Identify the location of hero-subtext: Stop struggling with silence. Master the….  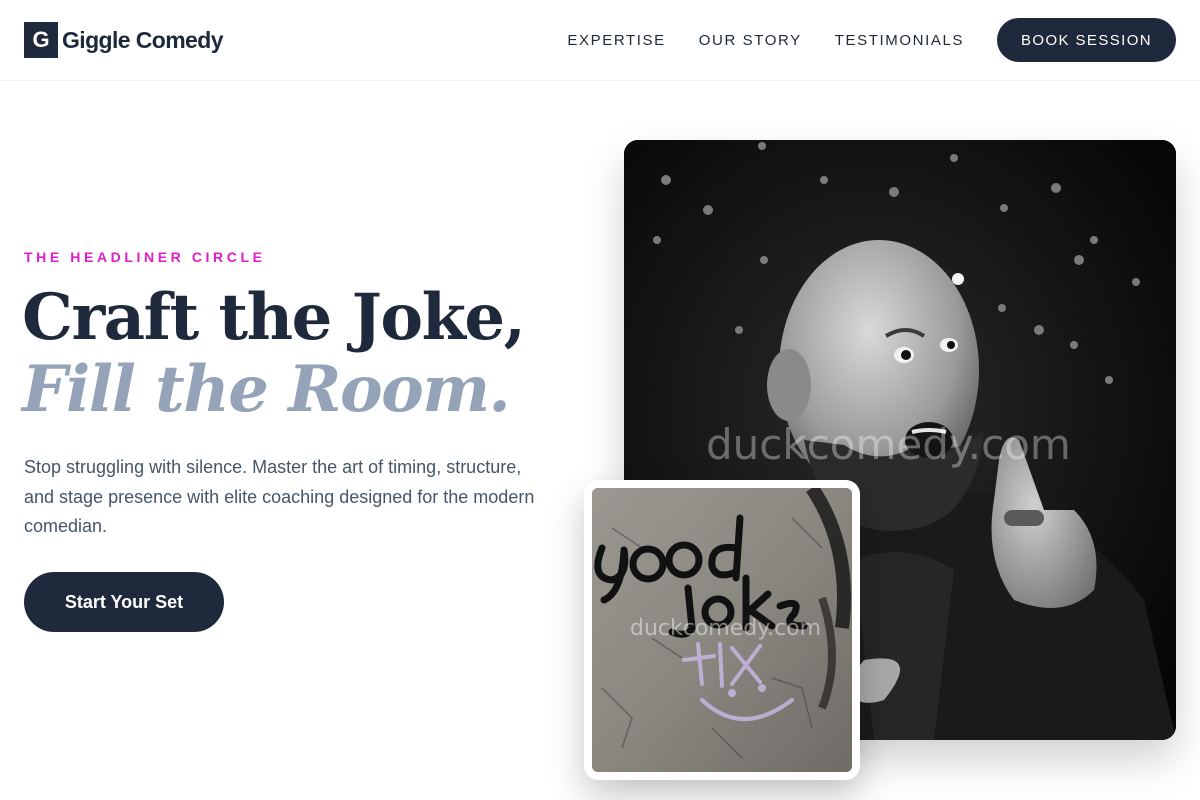
(279, 496).